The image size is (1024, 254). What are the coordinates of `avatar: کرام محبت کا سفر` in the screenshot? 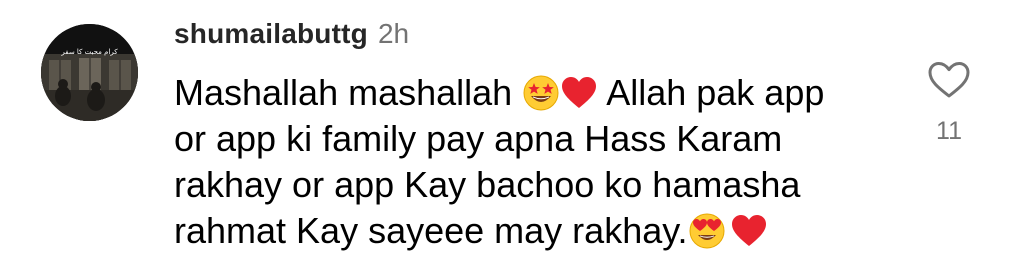 It's located at (89, 72).